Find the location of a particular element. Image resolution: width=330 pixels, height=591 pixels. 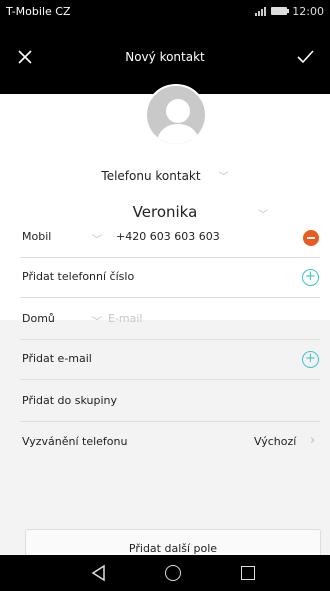

ringtone-label: Vyzvánění telefonu is located at coordinates (75, 441).